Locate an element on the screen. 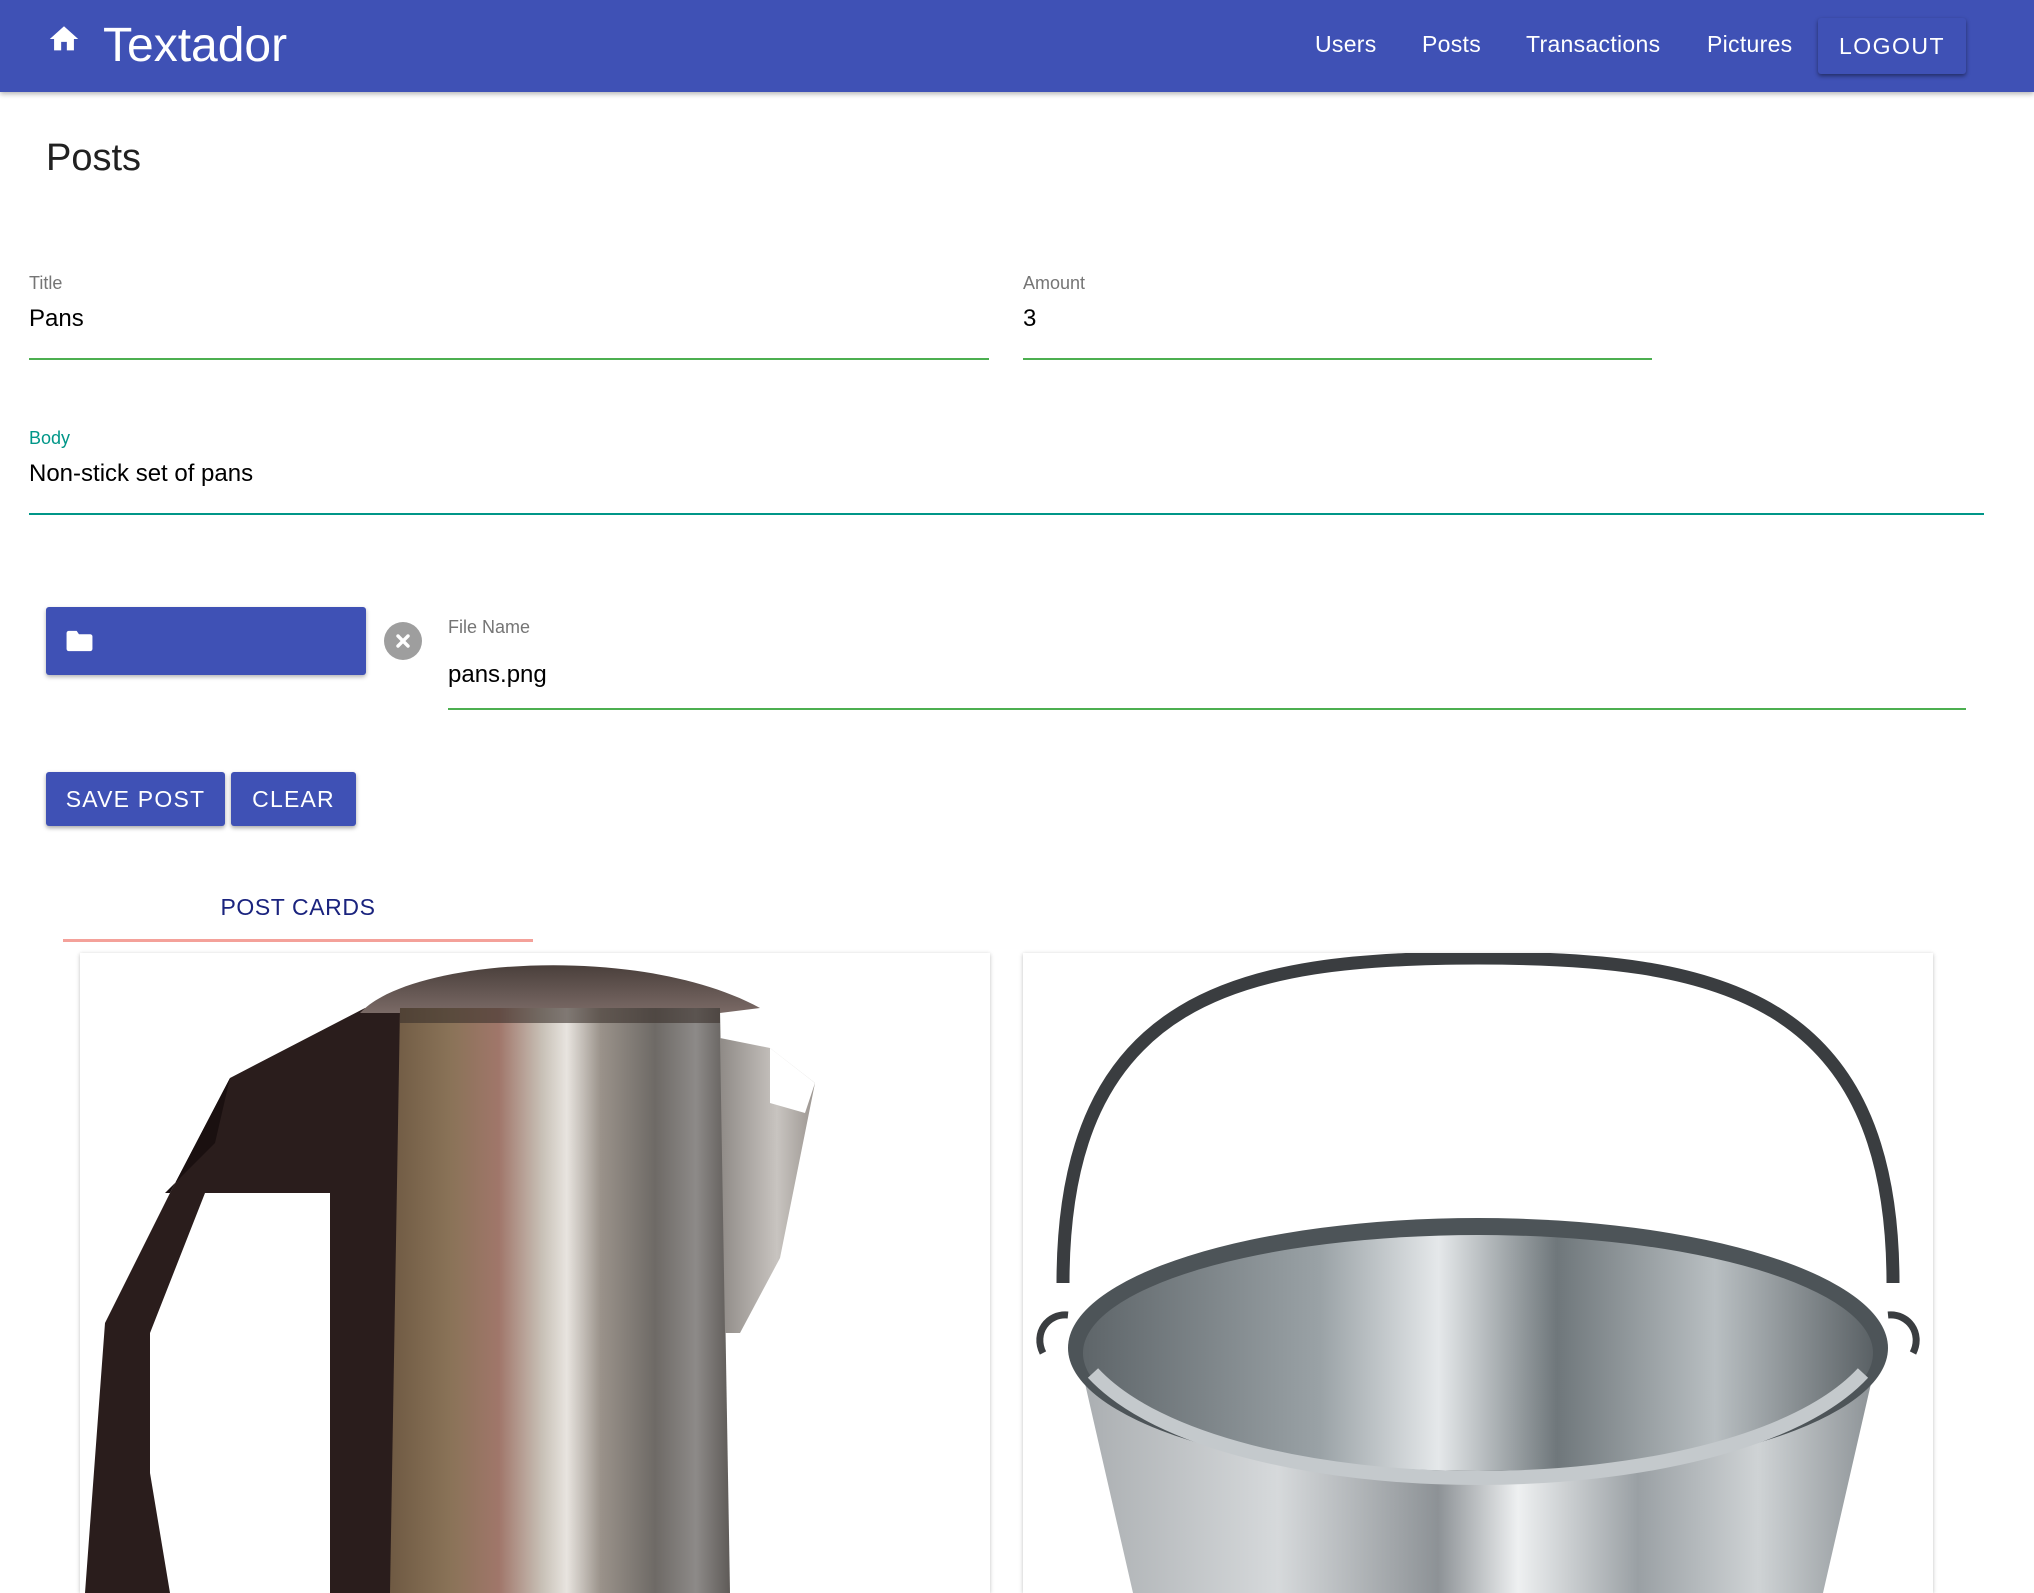  amount-input is located at coordinates (1337, 319).